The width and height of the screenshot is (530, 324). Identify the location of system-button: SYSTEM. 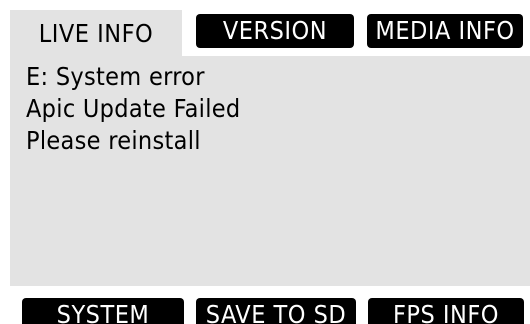
(103, 311).